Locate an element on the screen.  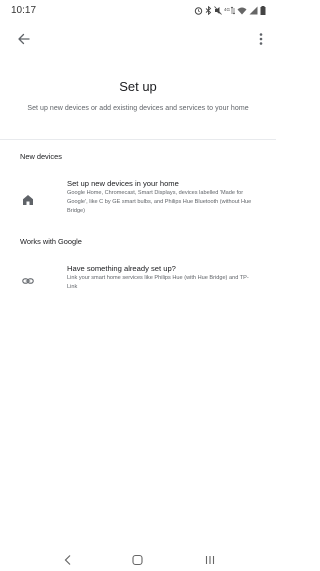
more-vert-icon is located at coordinates (261, 39).